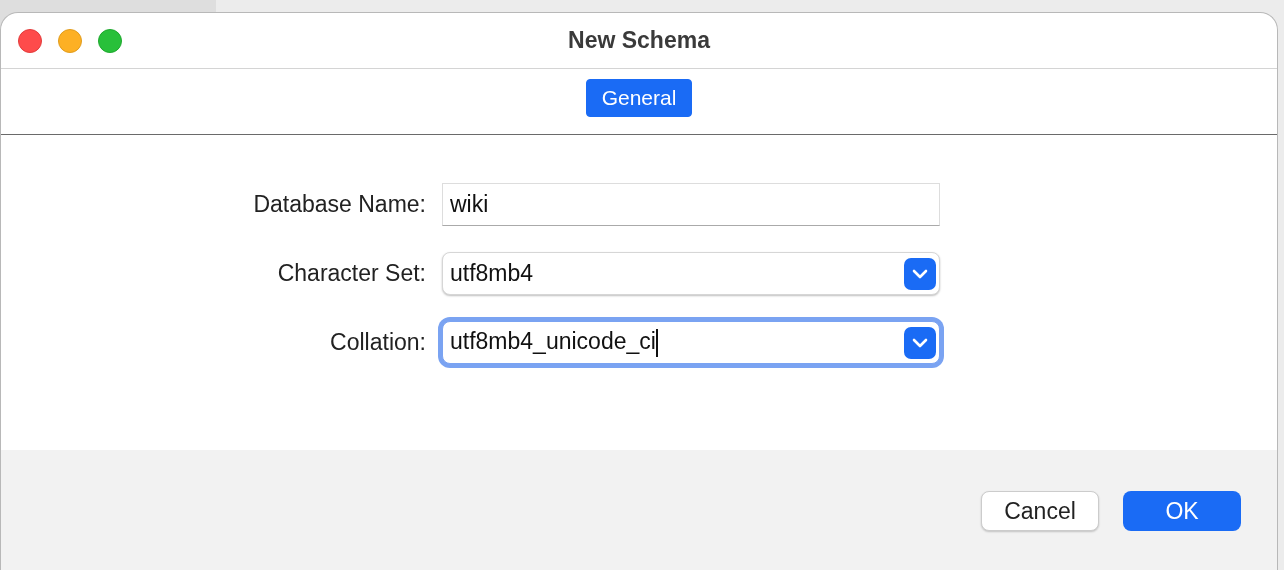 This screenshot has width=1284, height=570. I want to click on ok-button: OK, so click(1182, 511).